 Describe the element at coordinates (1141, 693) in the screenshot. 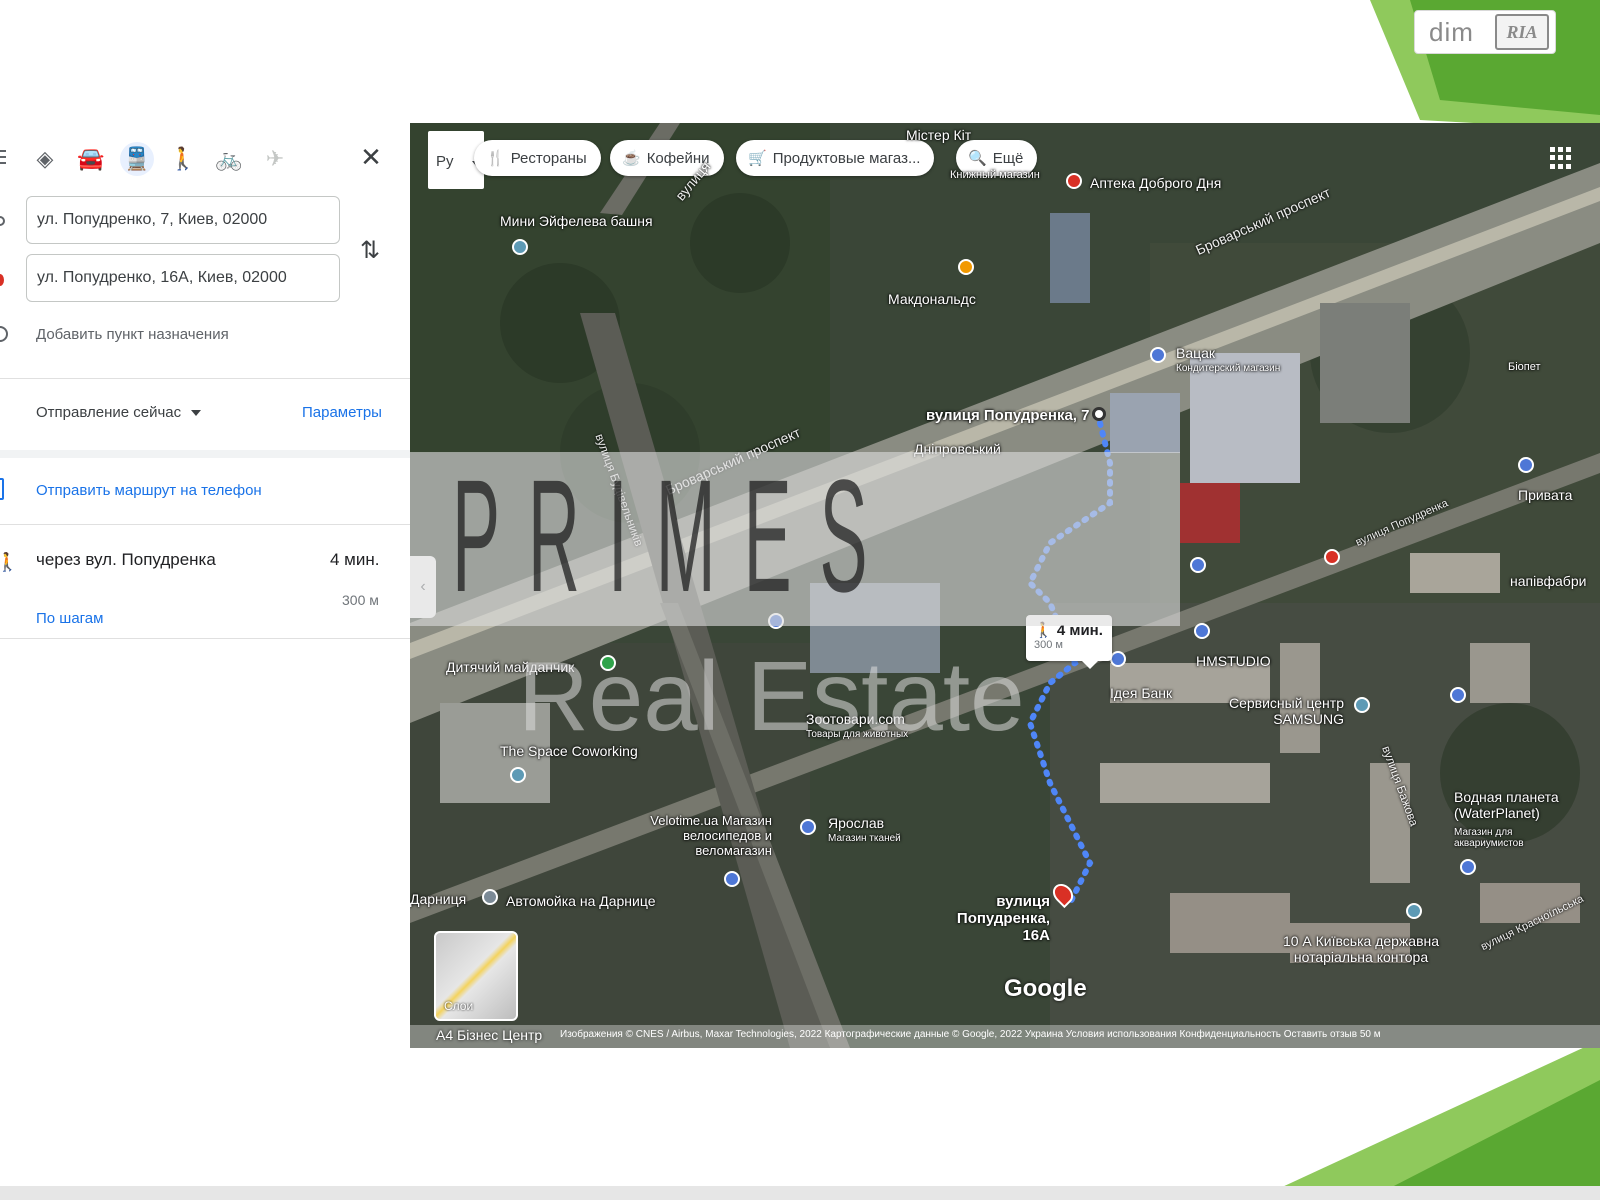

I see `map-label: Ідея Банк` at that location.